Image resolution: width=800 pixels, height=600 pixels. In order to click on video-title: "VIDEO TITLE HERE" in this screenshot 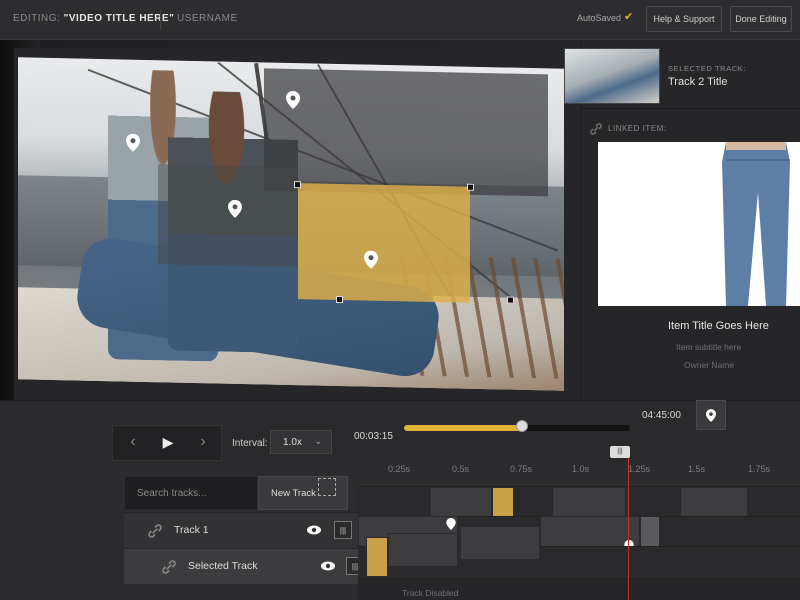, I will do `click(119, 18)`.